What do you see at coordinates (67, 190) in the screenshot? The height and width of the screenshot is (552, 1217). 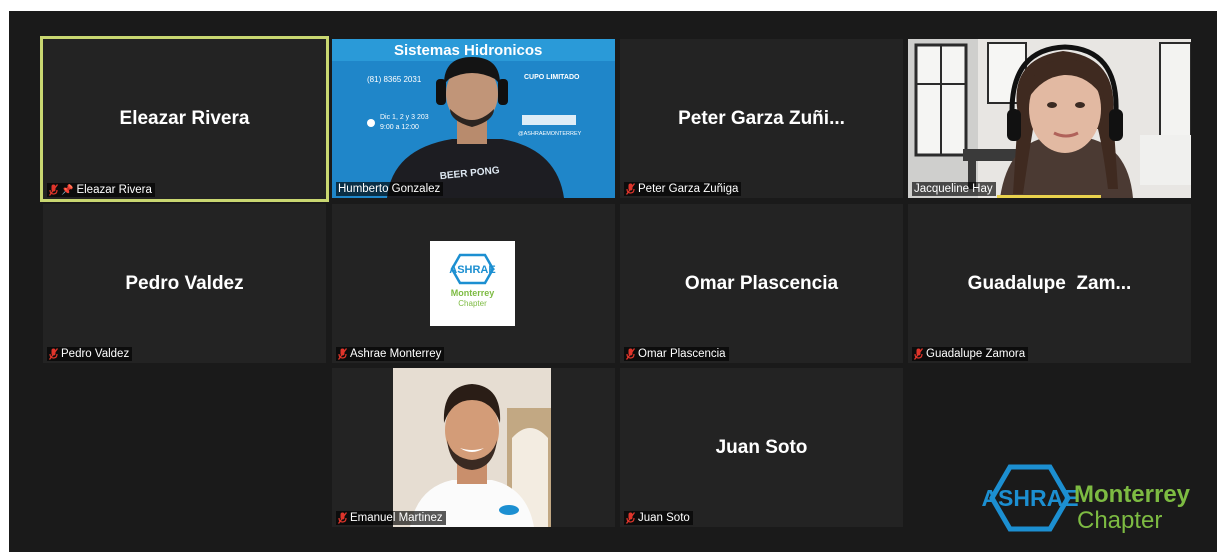 I see `pin-icon: 📌` at bounding box center [67, 190].